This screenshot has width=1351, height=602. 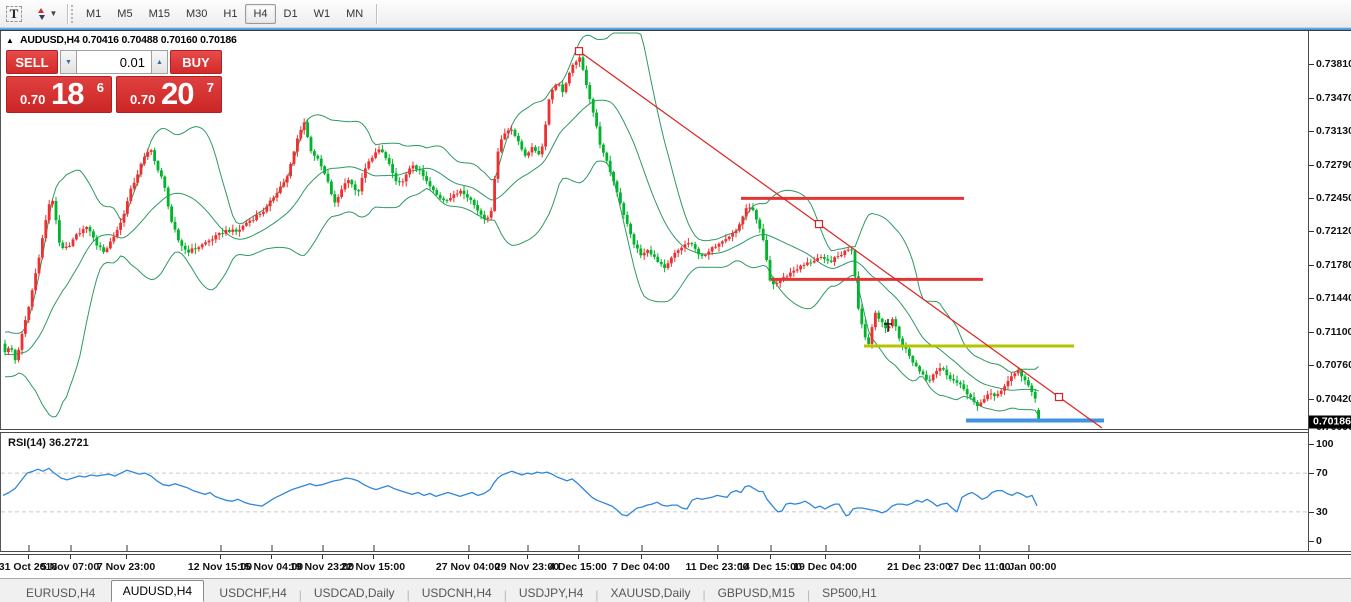 What do you see at coordinates (196, 14) in the screenshot?
I see `timeframe-button-m30: M30` at bounding box center [196, 14].